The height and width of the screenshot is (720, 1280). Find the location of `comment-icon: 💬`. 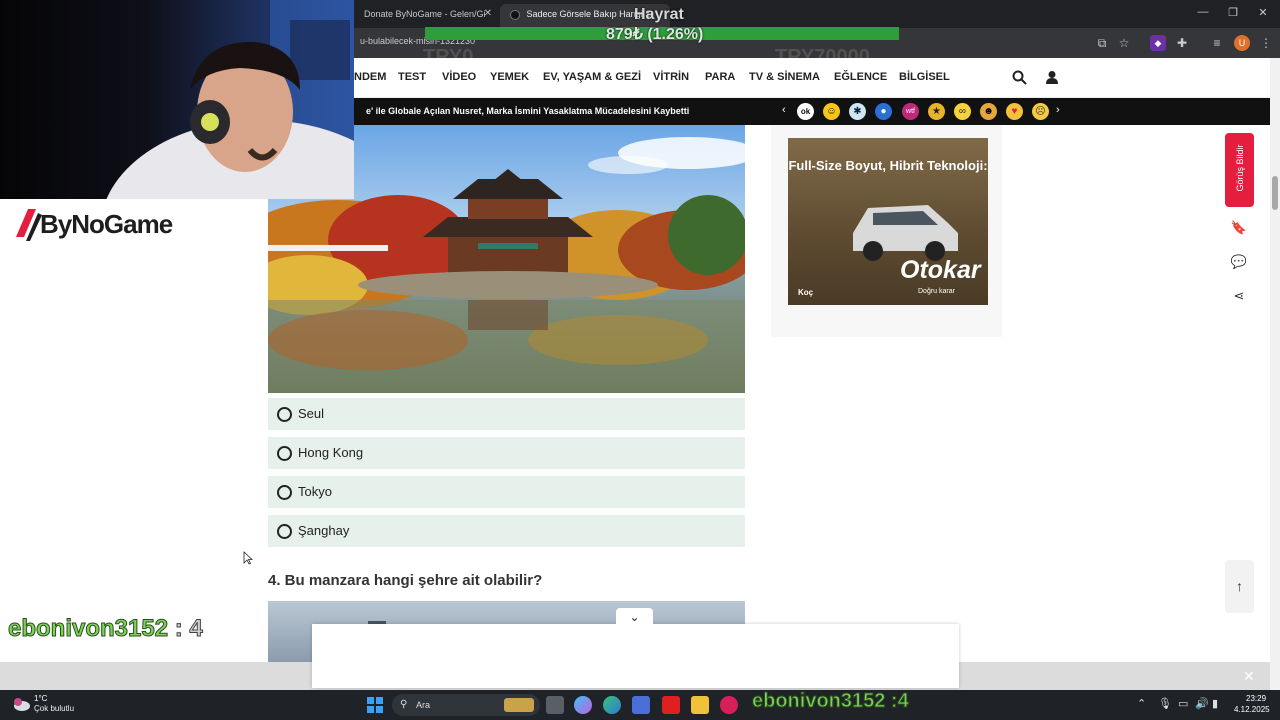

comment-icon: 💬 is located at coordinates (1239, 262).